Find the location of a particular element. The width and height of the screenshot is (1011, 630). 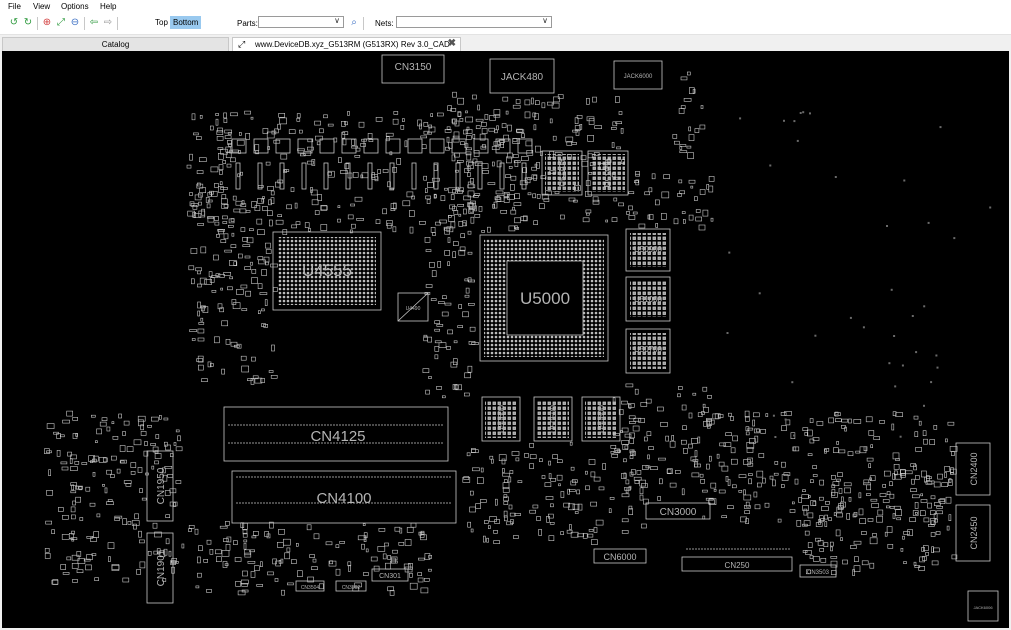

zoom-in-icon: ⊕ is located at coordinates (47, 23).